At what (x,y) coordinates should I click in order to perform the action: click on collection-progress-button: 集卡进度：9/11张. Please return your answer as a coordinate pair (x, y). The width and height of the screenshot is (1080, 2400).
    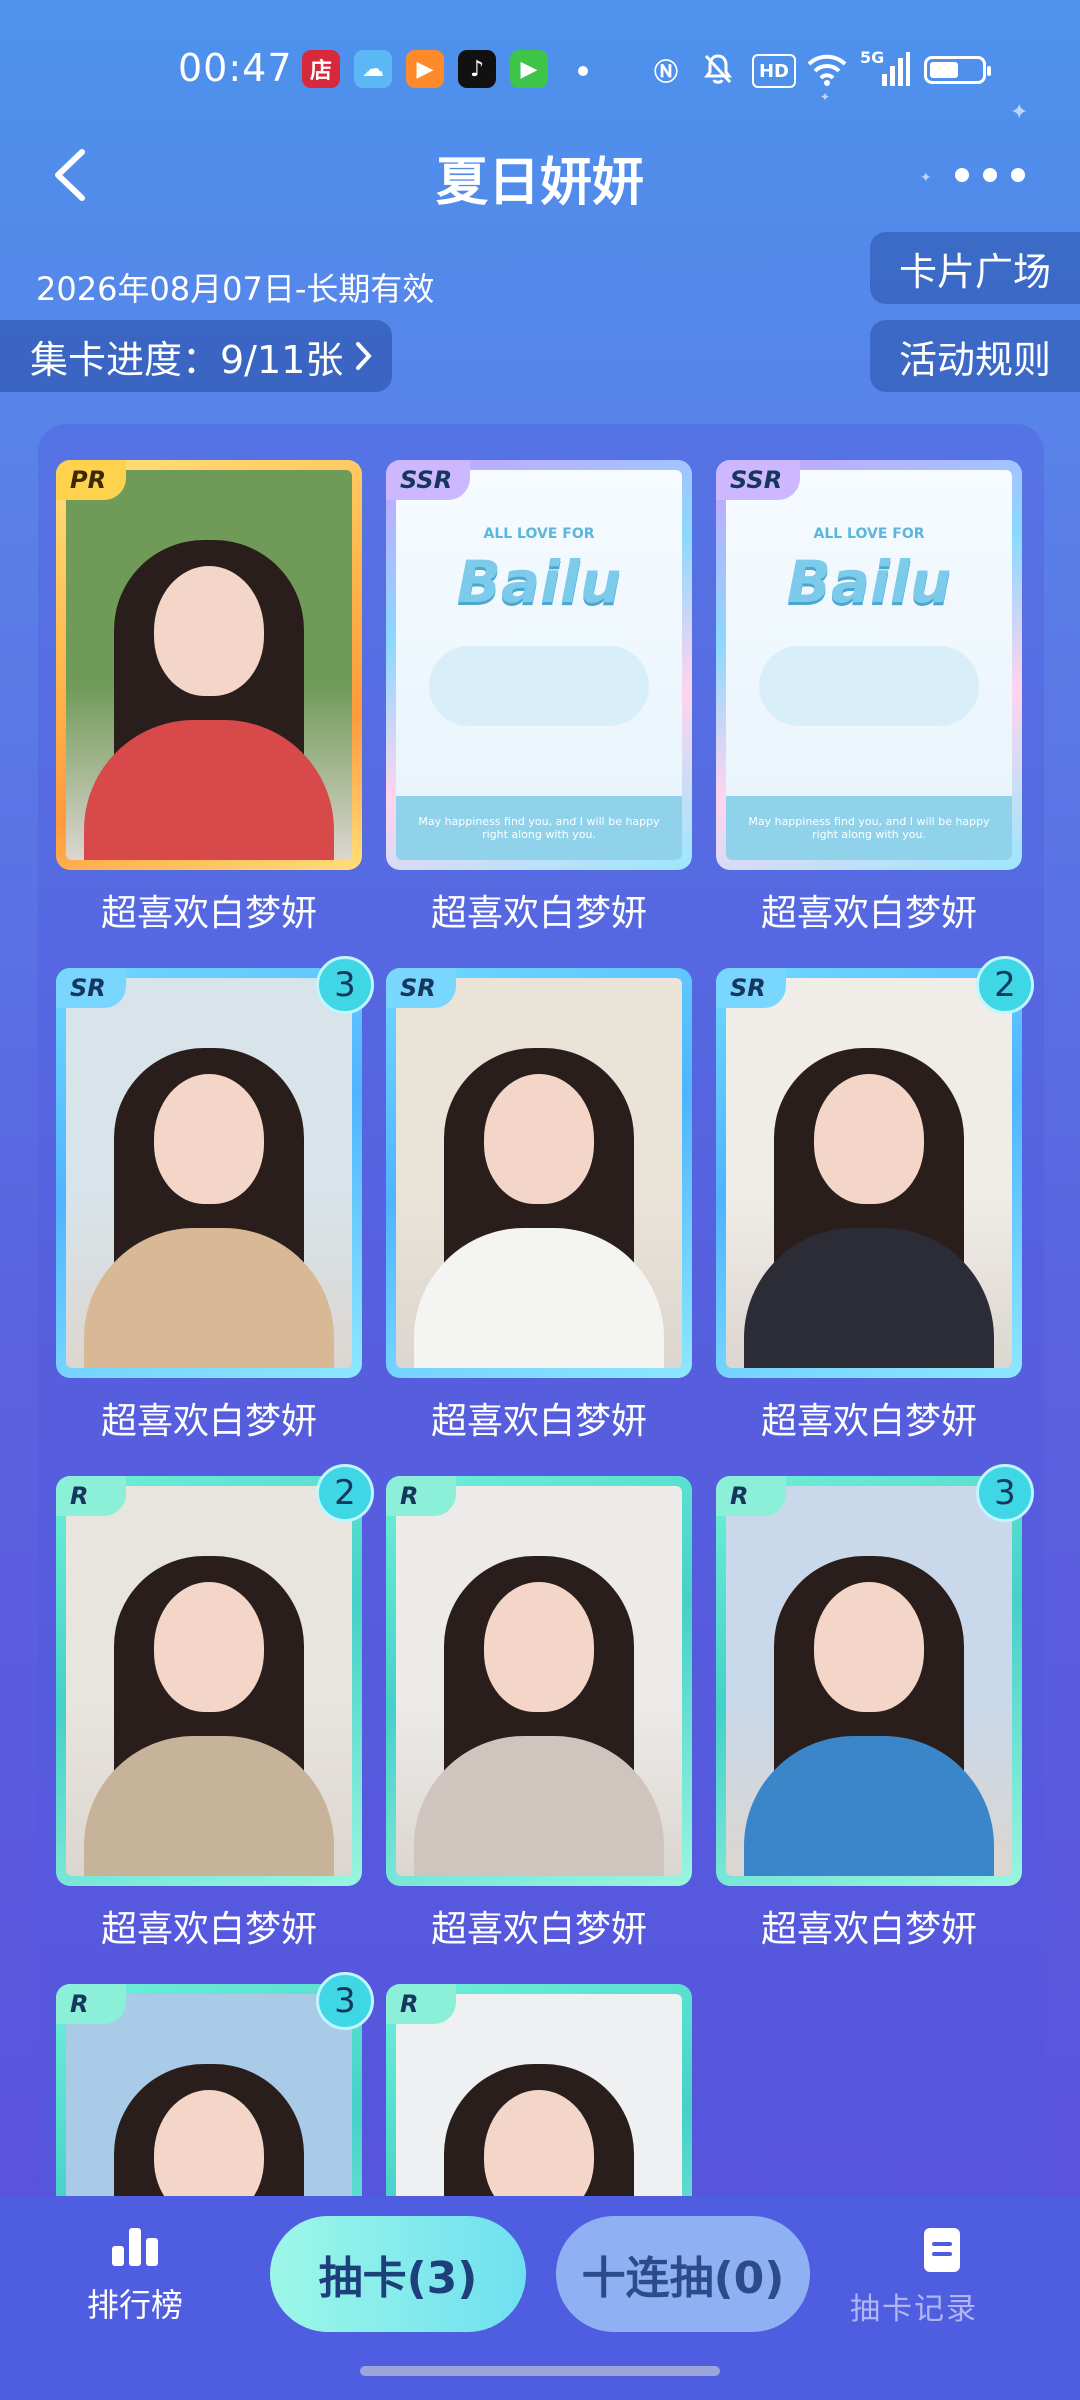
    Looking at the image, I should click on (196, 356).